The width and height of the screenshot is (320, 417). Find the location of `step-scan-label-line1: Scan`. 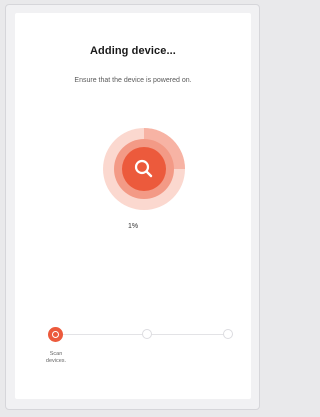

step-scan-label-line1: Scan is located at coordinates (56, 354).